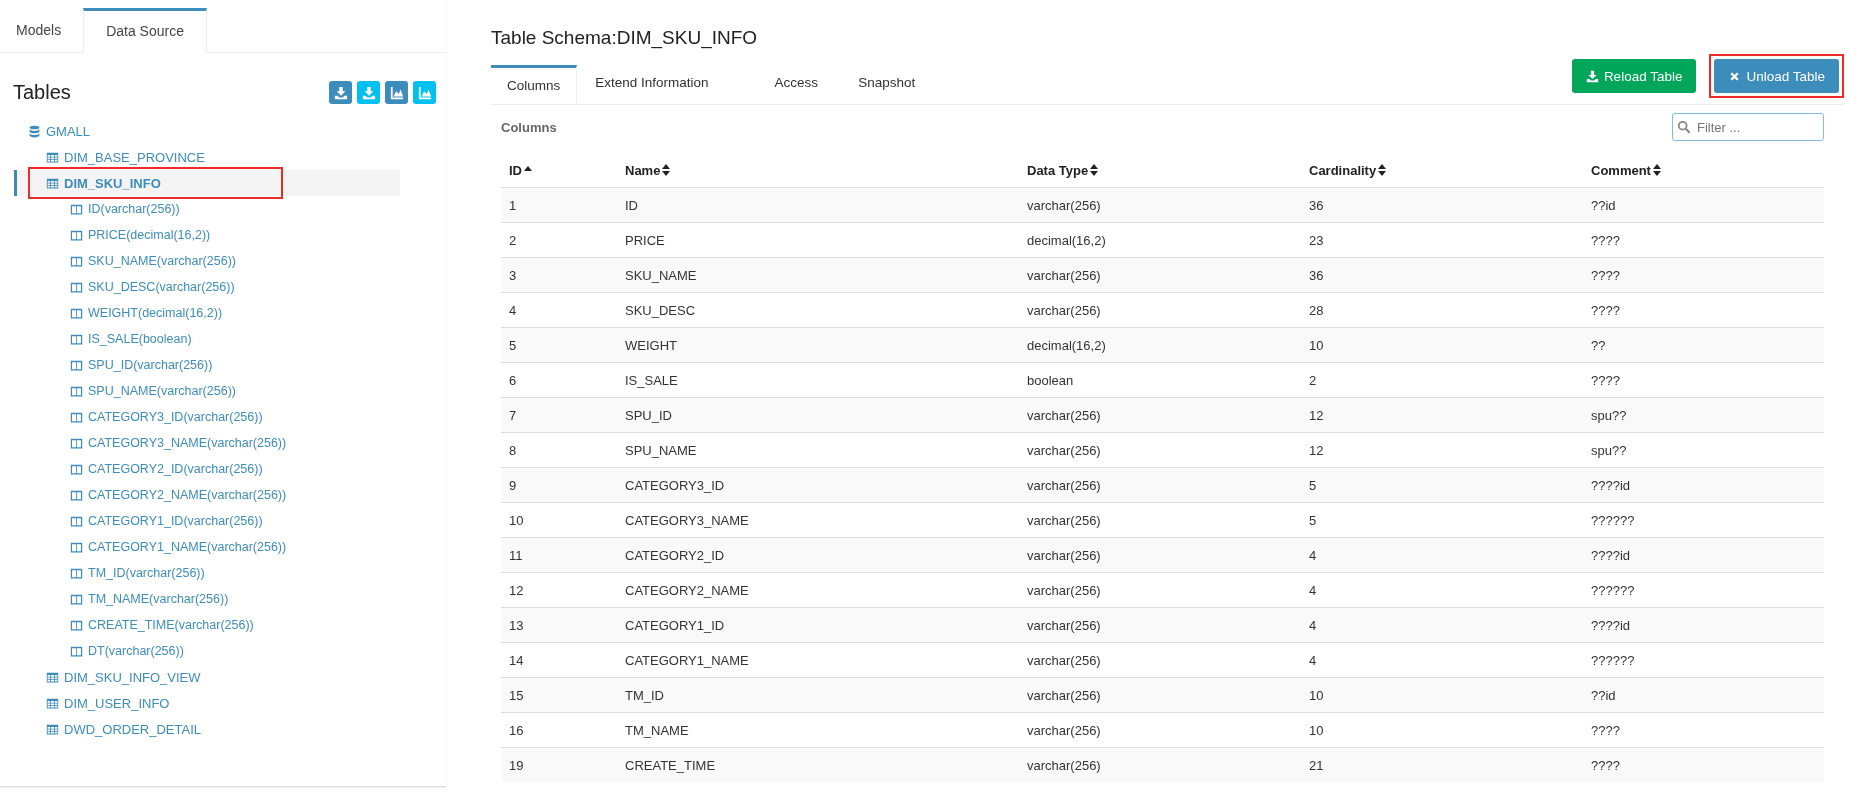 The width and height of the screenshot is (1864, 799). What do you see at coordinates (162, 625) in the screenshot?
I see `tree-item: CREATE_TIME(varchar(256))` at bounding box center [162, 625].